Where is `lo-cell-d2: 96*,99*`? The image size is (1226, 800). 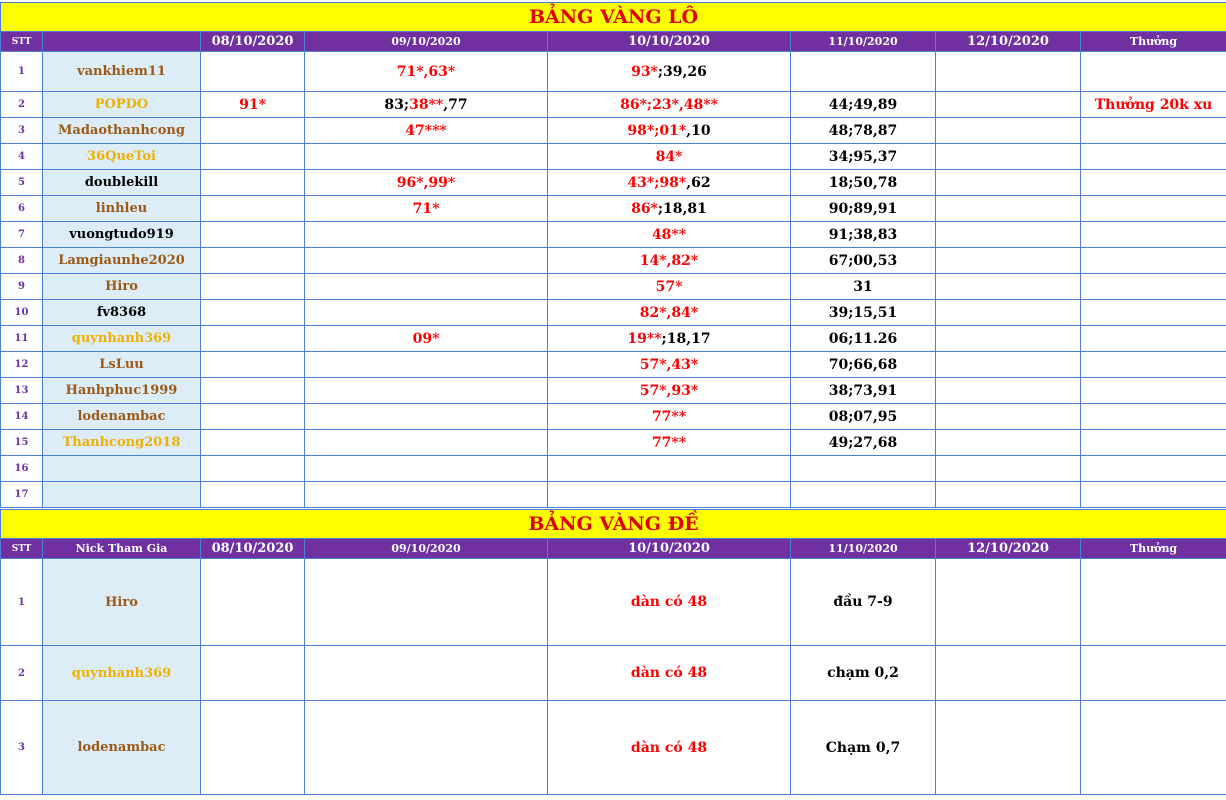
lo-cell-d2: 96*,99* is located at coordinates (426, 182).